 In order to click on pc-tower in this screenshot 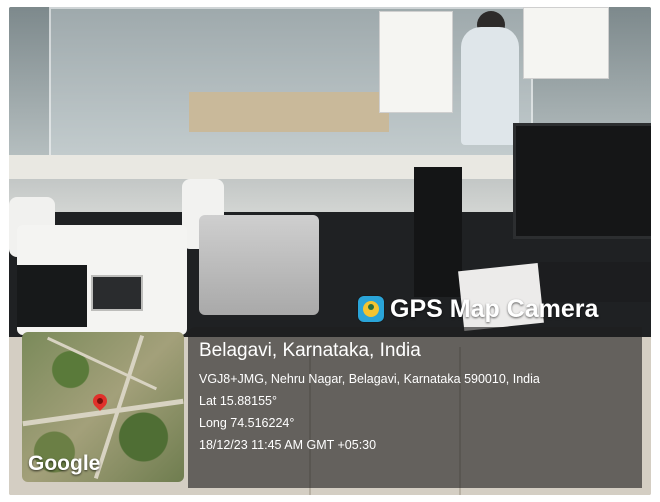, I will do `click(438, 232)`.